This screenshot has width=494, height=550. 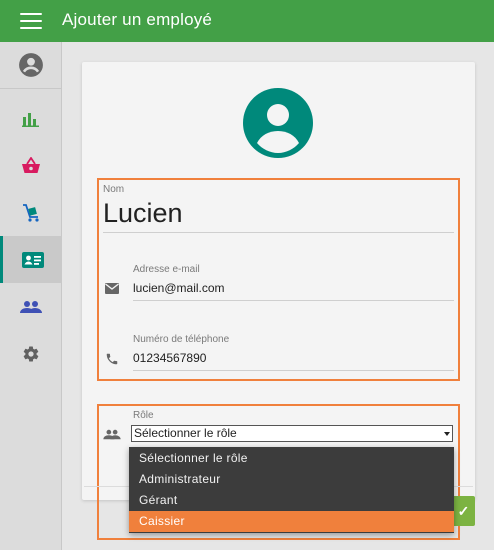 I want to click on sidebar-item-profile, so click(x=31, y=65).